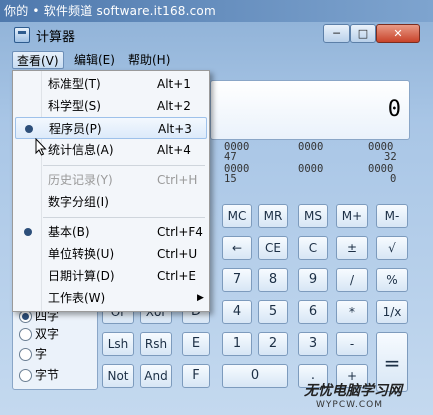 Image resolution: width=433 pixels, height=415 pixels. I want to click on key-1: 1, so click(237, 344).